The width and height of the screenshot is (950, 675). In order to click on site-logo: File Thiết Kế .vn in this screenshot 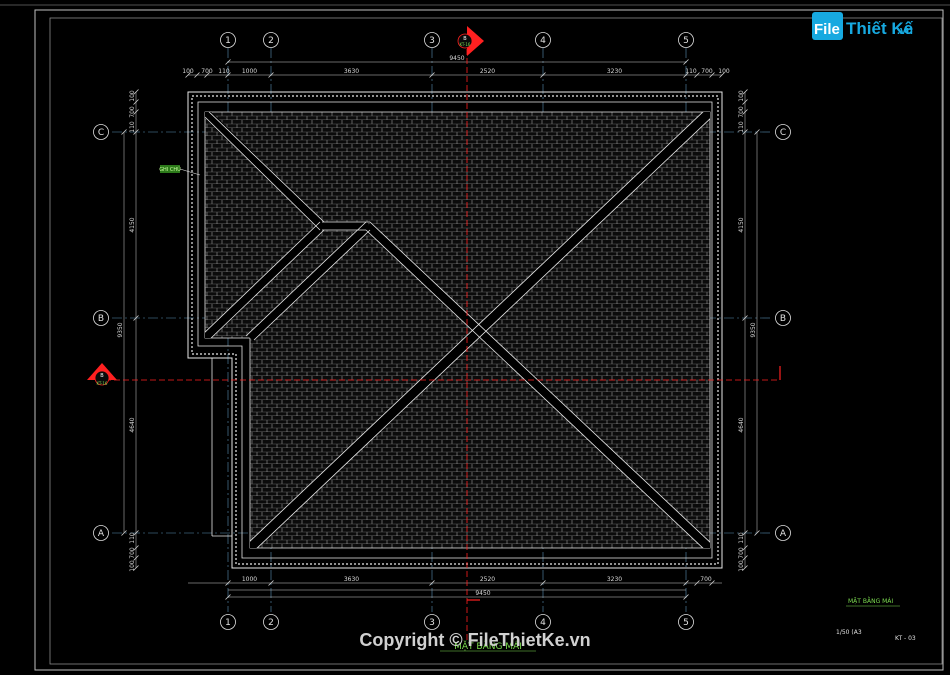, I will do `click(863, 26)`.